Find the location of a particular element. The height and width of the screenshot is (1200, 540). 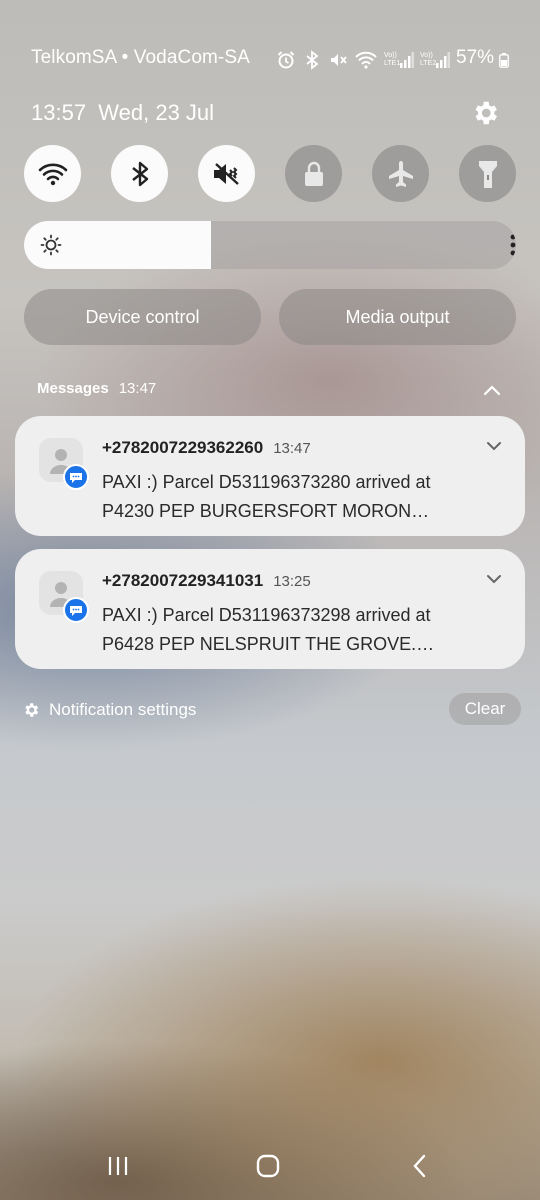

quick-tile-wifi is located at coordinates (52, 173).